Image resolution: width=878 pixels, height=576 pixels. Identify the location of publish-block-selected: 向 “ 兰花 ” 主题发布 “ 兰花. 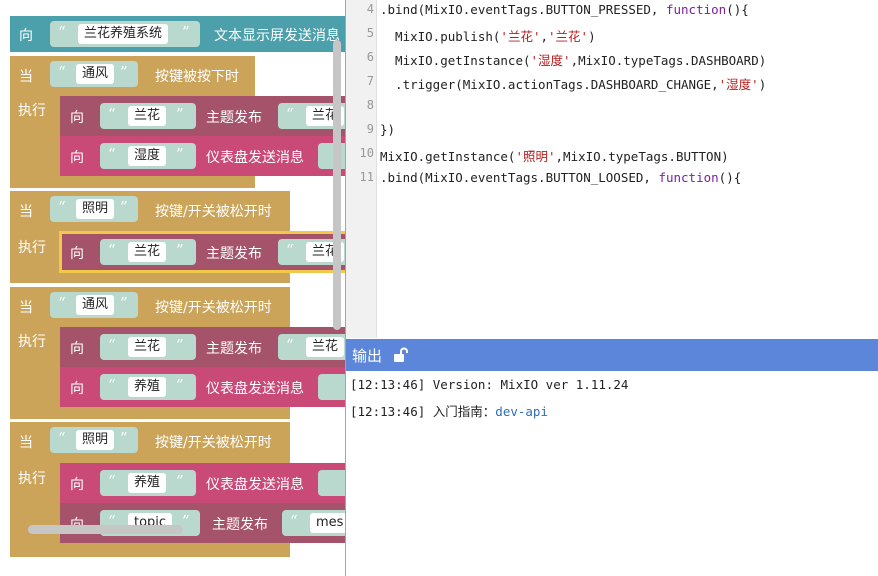
(202, 252).